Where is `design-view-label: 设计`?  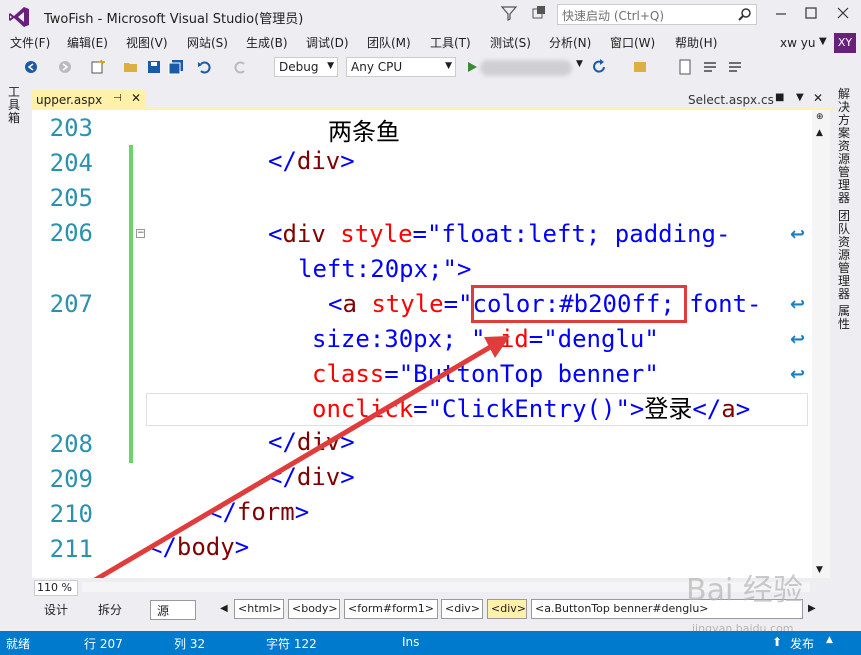 design-view-label: 设计 is located at coordinates (56, 610).